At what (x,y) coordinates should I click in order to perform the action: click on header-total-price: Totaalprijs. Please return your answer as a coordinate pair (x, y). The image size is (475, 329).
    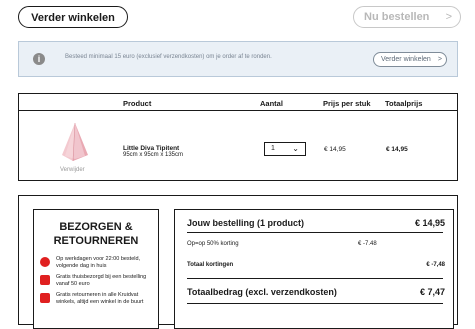
    Looking at the image, I should click on (404, 103).